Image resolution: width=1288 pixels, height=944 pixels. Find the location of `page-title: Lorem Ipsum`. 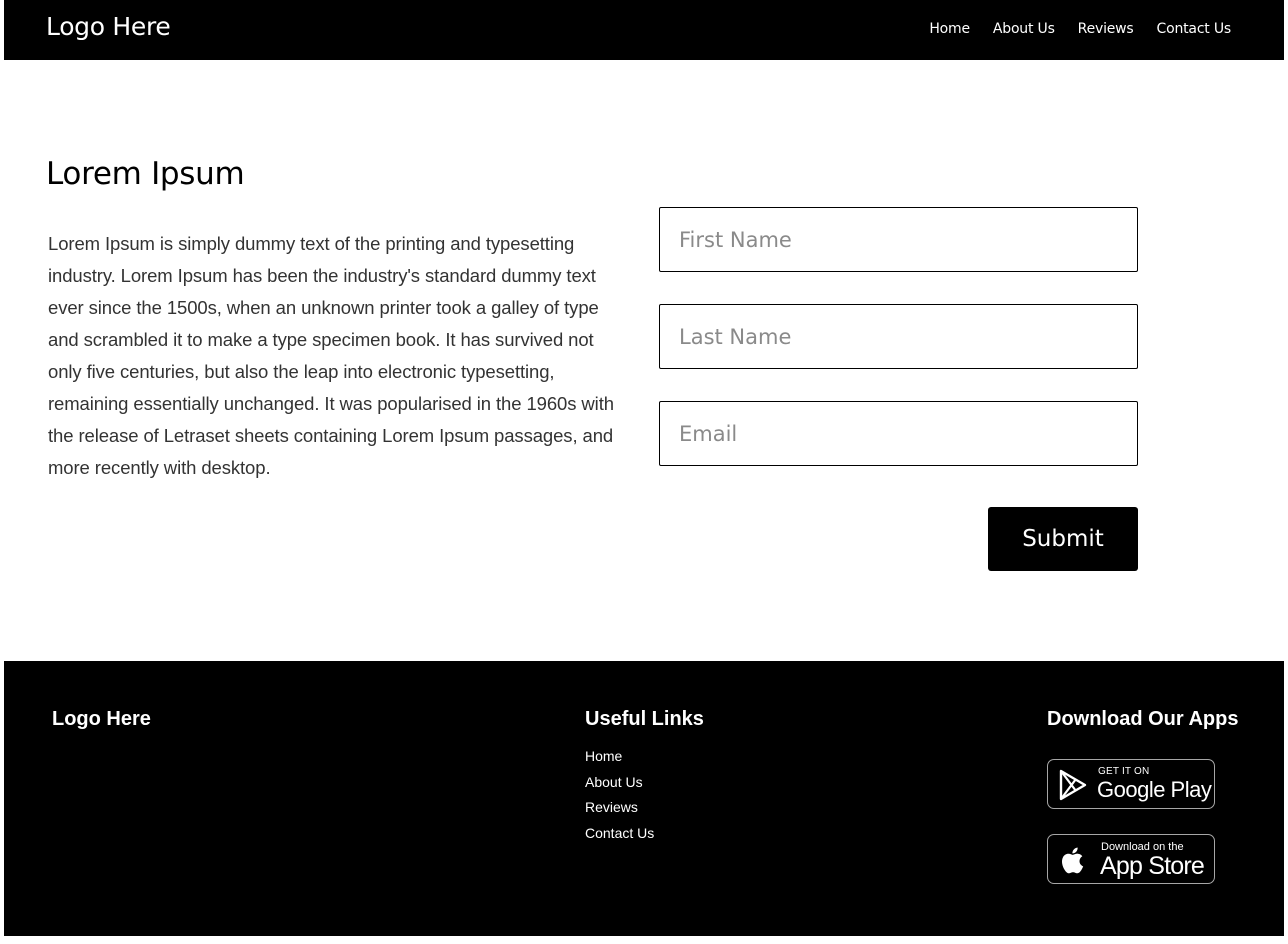

page-title: Lorem Ipsum is located at coordinates (145, 174).